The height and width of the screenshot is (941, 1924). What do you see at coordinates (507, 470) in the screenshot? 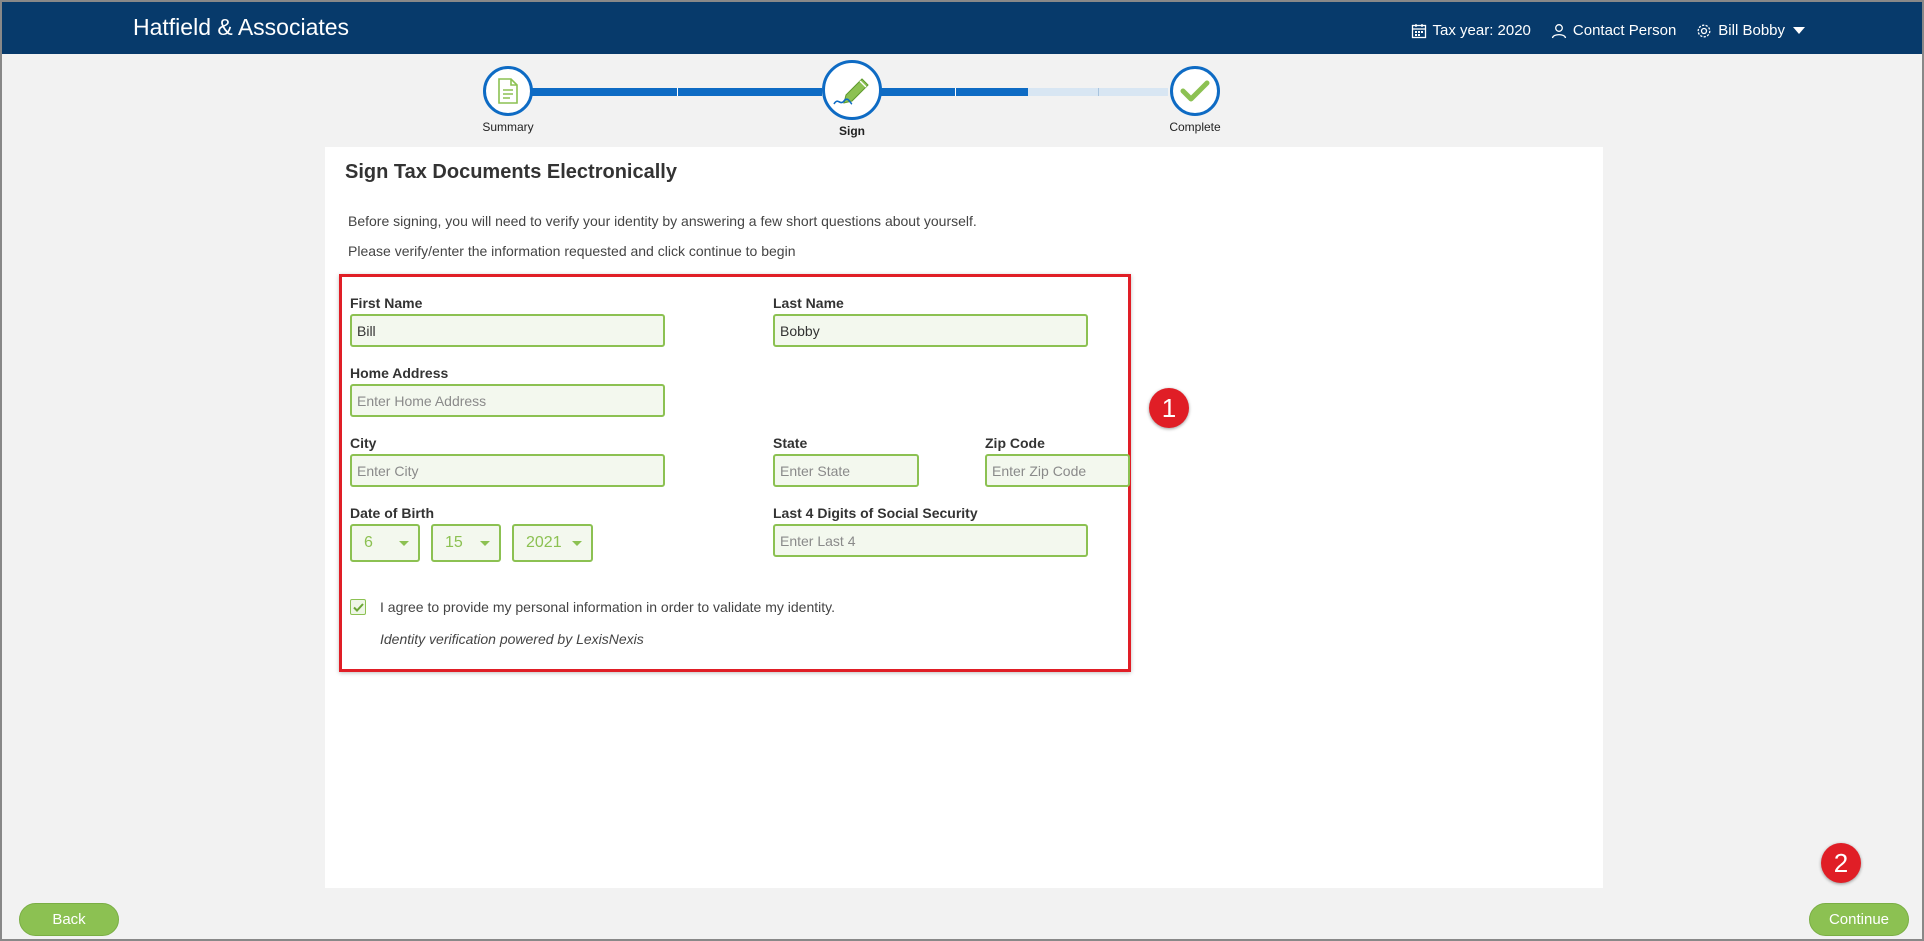
I see `city-field` at bounding box center [507, 470].